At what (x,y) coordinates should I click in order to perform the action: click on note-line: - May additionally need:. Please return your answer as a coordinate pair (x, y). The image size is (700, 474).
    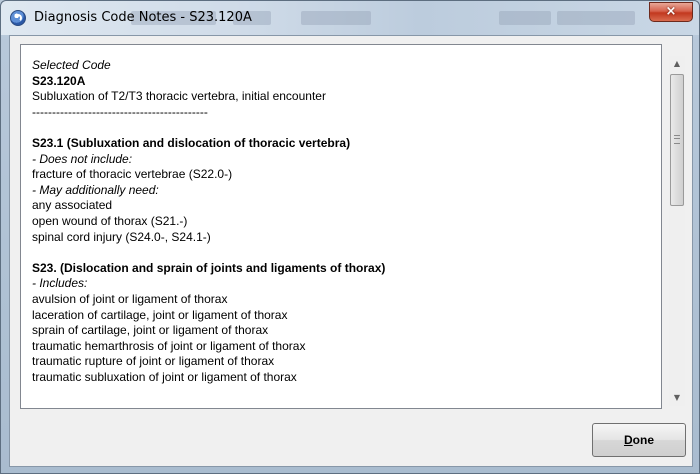
    Looking at the image, I should click on (95, 189).